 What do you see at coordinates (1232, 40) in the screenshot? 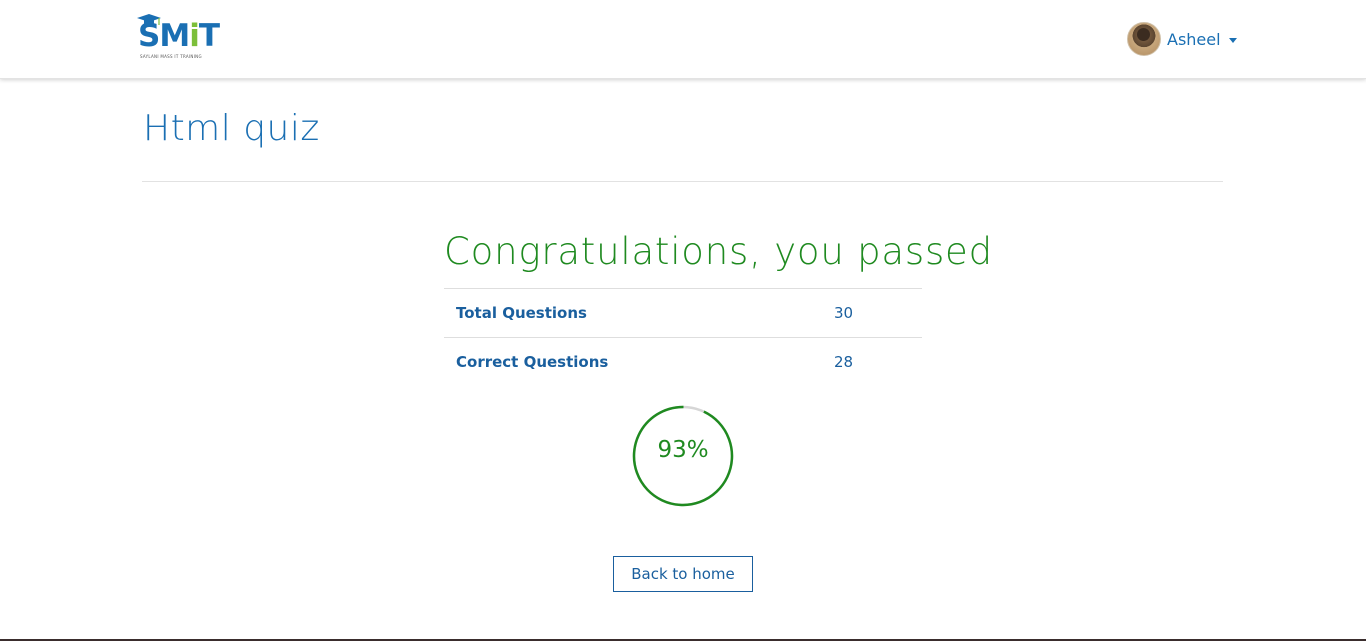
I see `chevron-down-icon` at bounding box center [1232, 40].